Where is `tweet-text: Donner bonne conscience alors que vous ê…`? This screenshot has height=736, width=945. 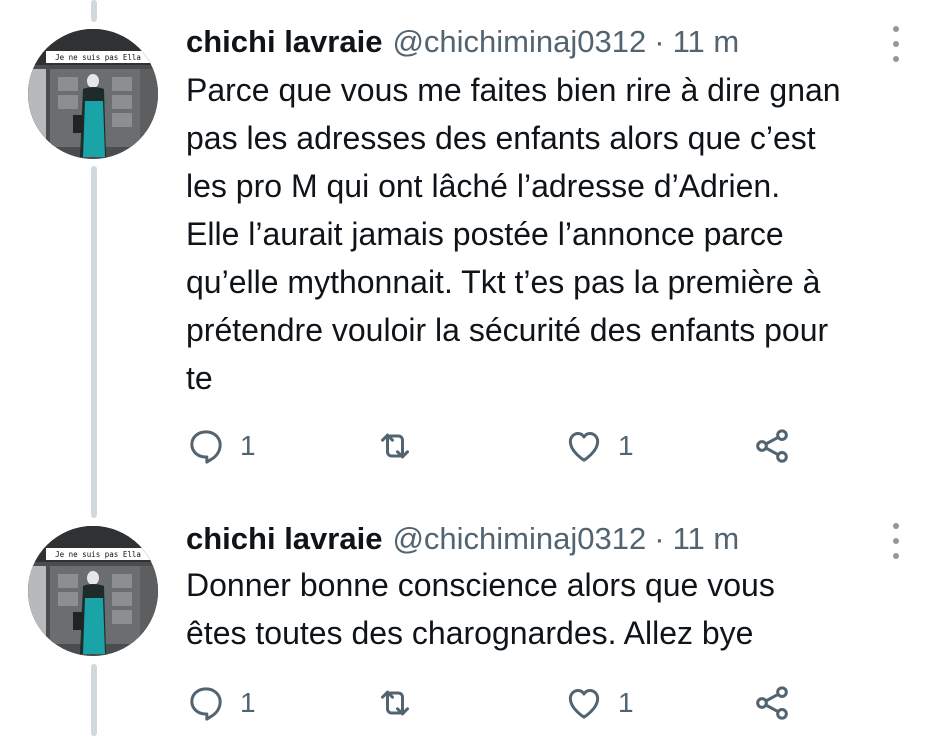 tweet-text: Donner bonne conscience alors que vous ê… is located at coordinates (480, 609).